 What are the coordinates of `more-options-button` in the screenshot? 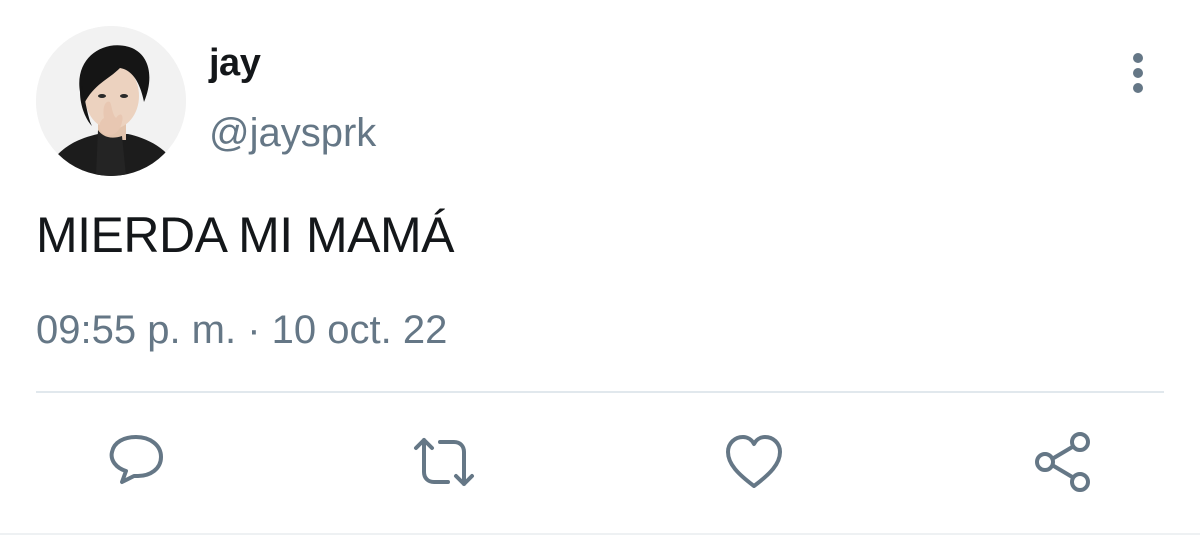 It's located at (1138, 73).